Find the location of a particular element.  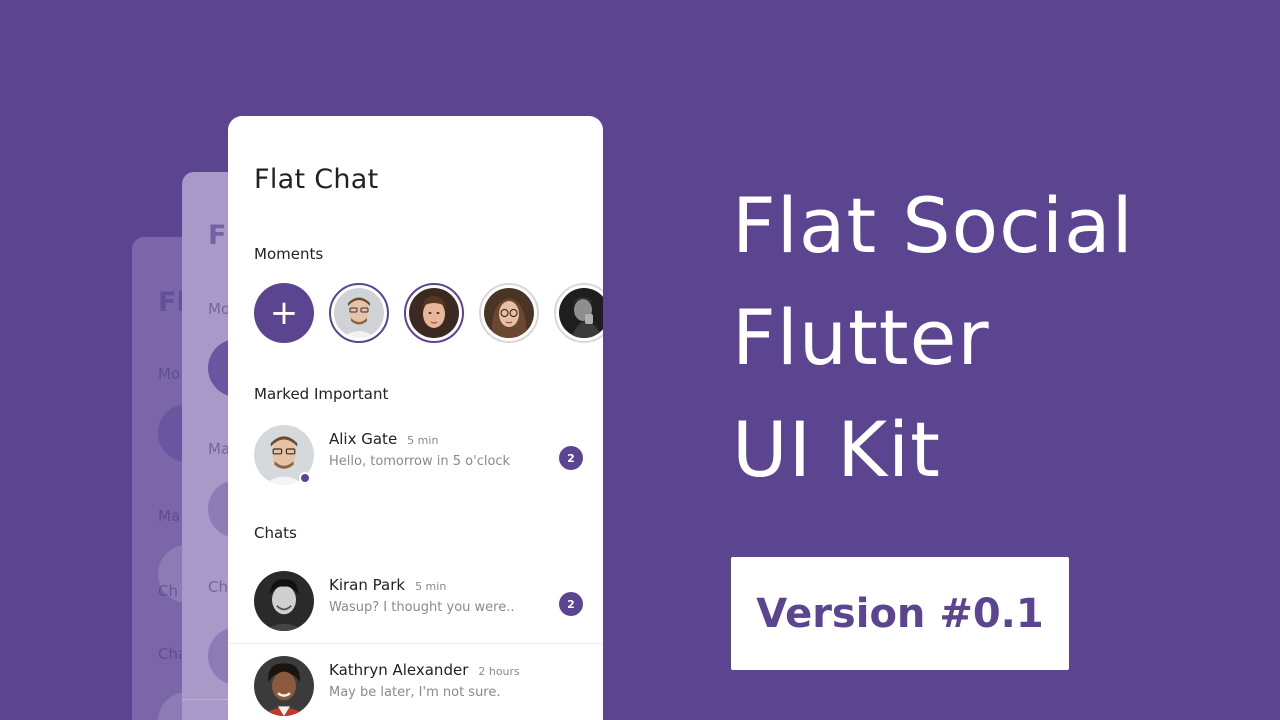

add-moment-button: + is located at coordinates (284, 313).